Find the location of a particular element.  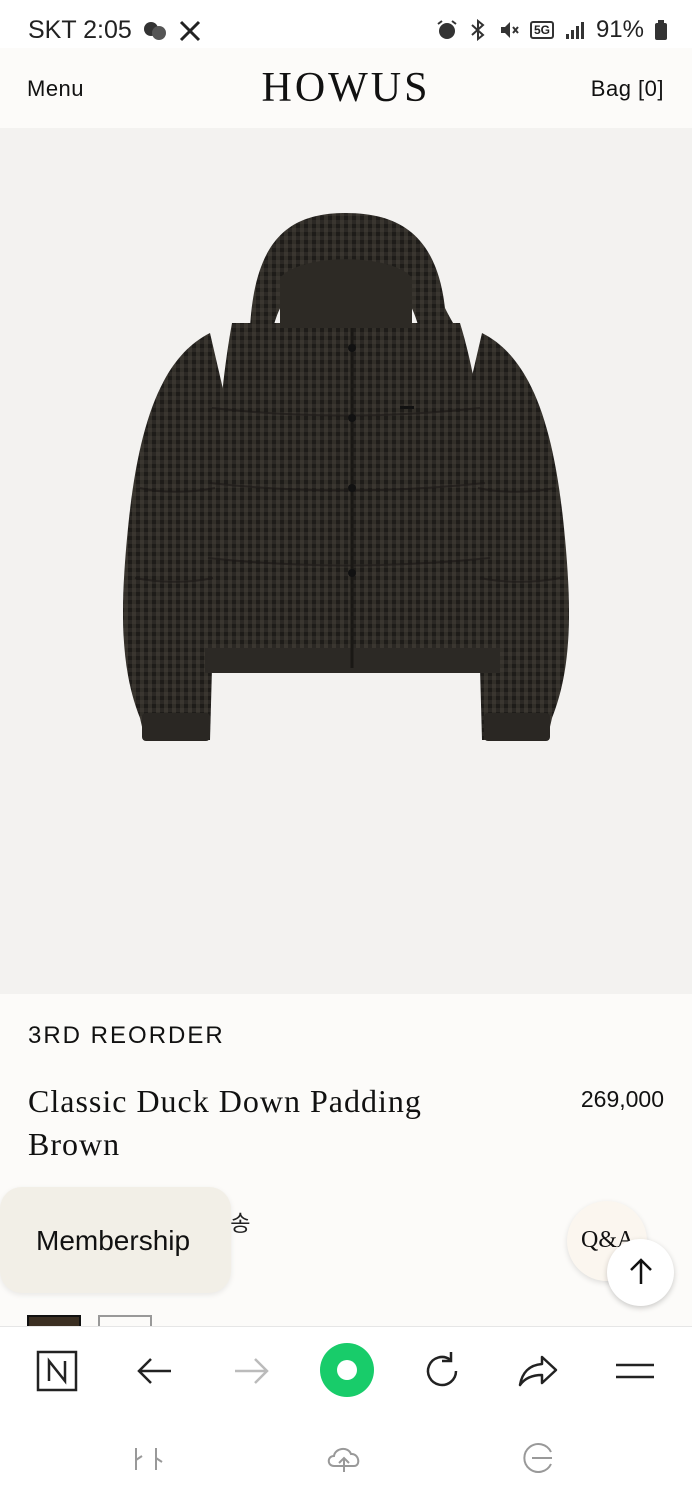

site-logo: HOWUS is located at coordinates (346, 88).